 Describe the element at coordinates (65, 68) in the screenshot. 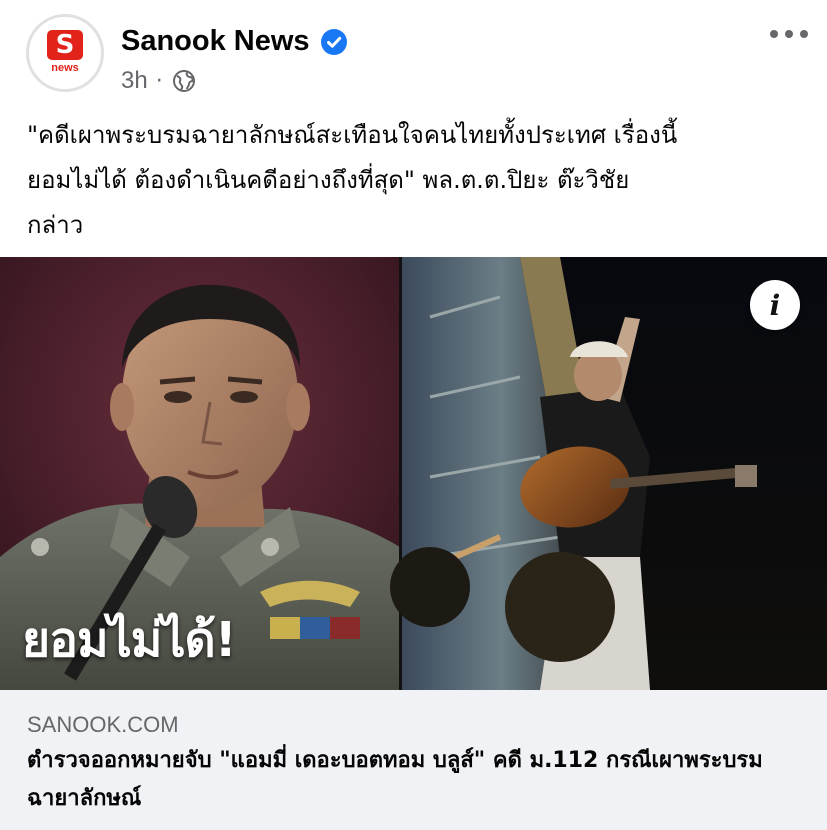

I see `logo-text: news` at that location.